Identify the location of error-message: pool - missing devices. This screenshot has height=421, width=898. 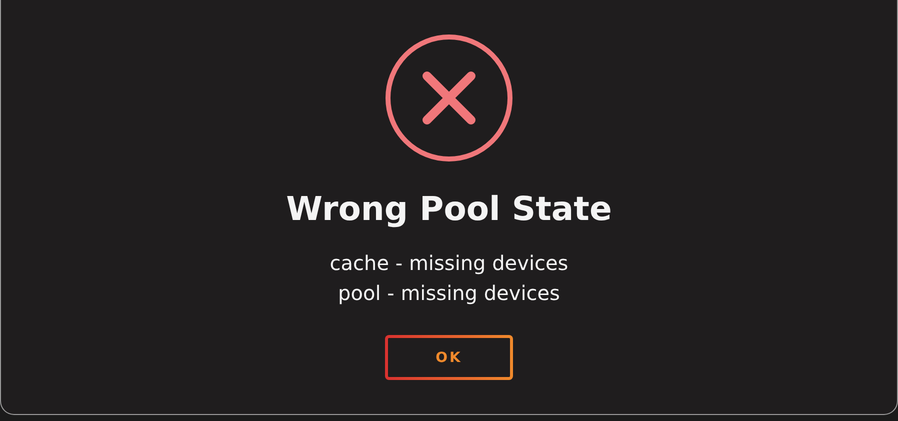
(449, 293).